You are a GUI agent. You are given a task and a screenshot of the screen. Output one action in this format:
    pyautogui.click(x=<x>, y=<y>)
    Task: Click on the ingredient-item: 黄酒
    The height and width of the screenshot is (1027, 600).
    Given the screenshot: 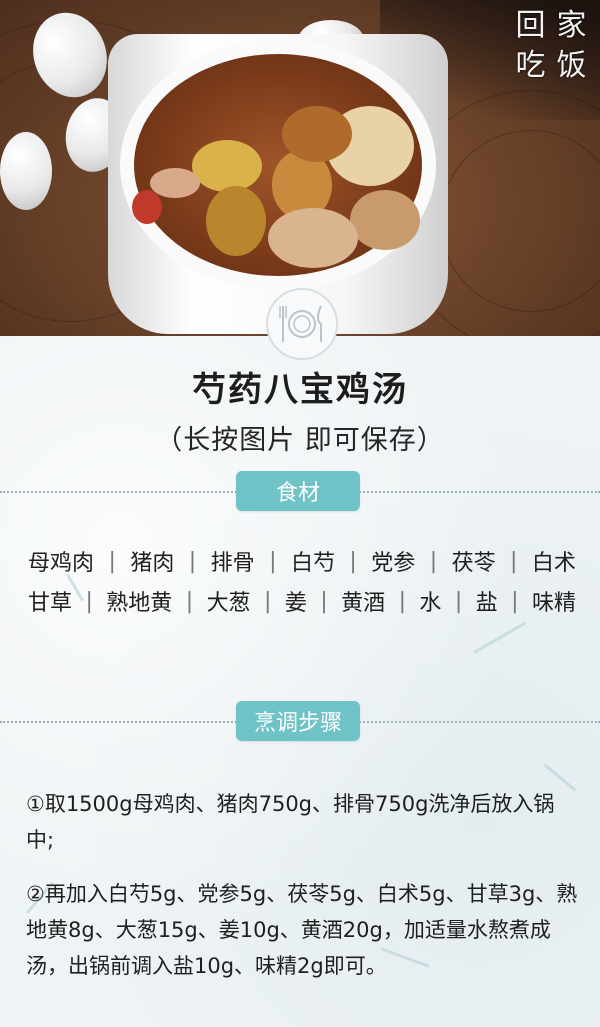 What is the action you would take?
    pyautogui.click(x=363, y=603)
    